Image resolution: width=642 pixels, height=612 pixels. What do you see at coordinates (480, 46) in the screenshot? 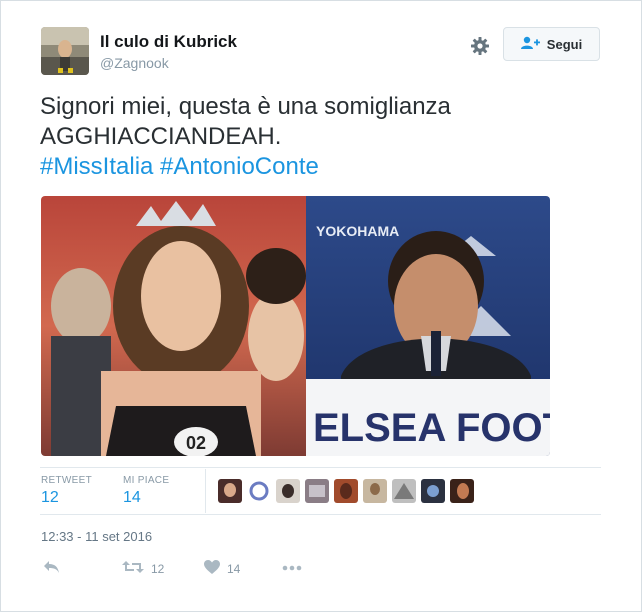
I see `gear-icon` at bounding box center [480, 46].